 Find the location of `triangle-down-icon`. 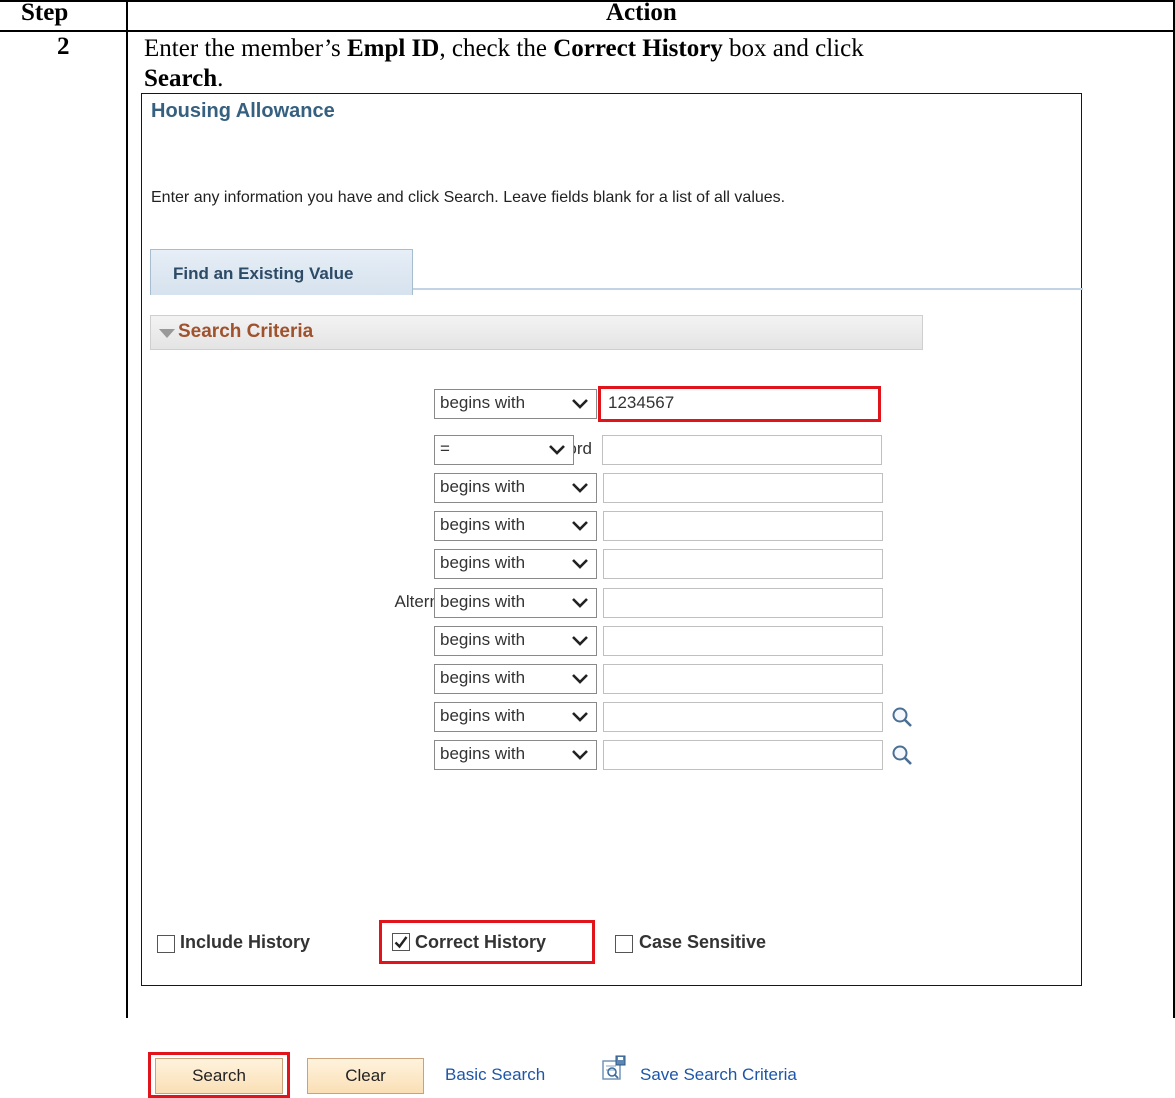

triangle-down-icon is located at coordinates (167, 333).